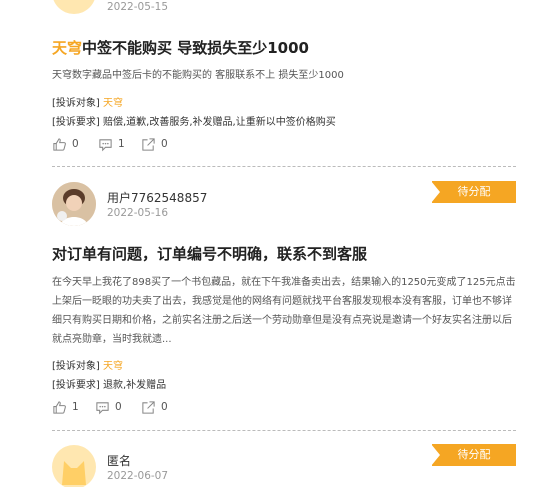  What do you see at coordinates (195, 48) in the screenshot?
I see `title-text: 中签不能购买 导致损失至少1000` at bounding box center [195, 48].